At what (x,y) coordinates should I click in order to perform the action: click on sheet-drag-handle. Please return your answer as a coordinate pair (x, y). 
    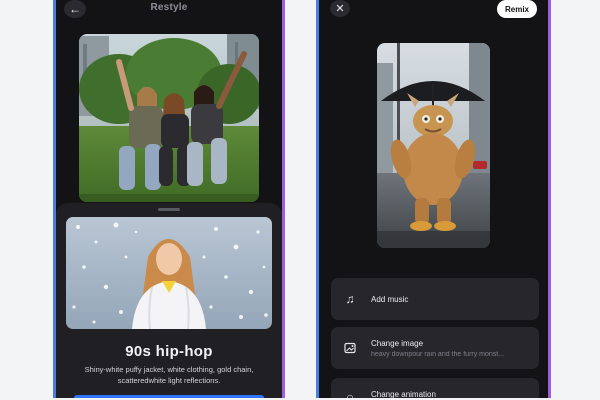
    Looking at the image, I should click on (169, 209).